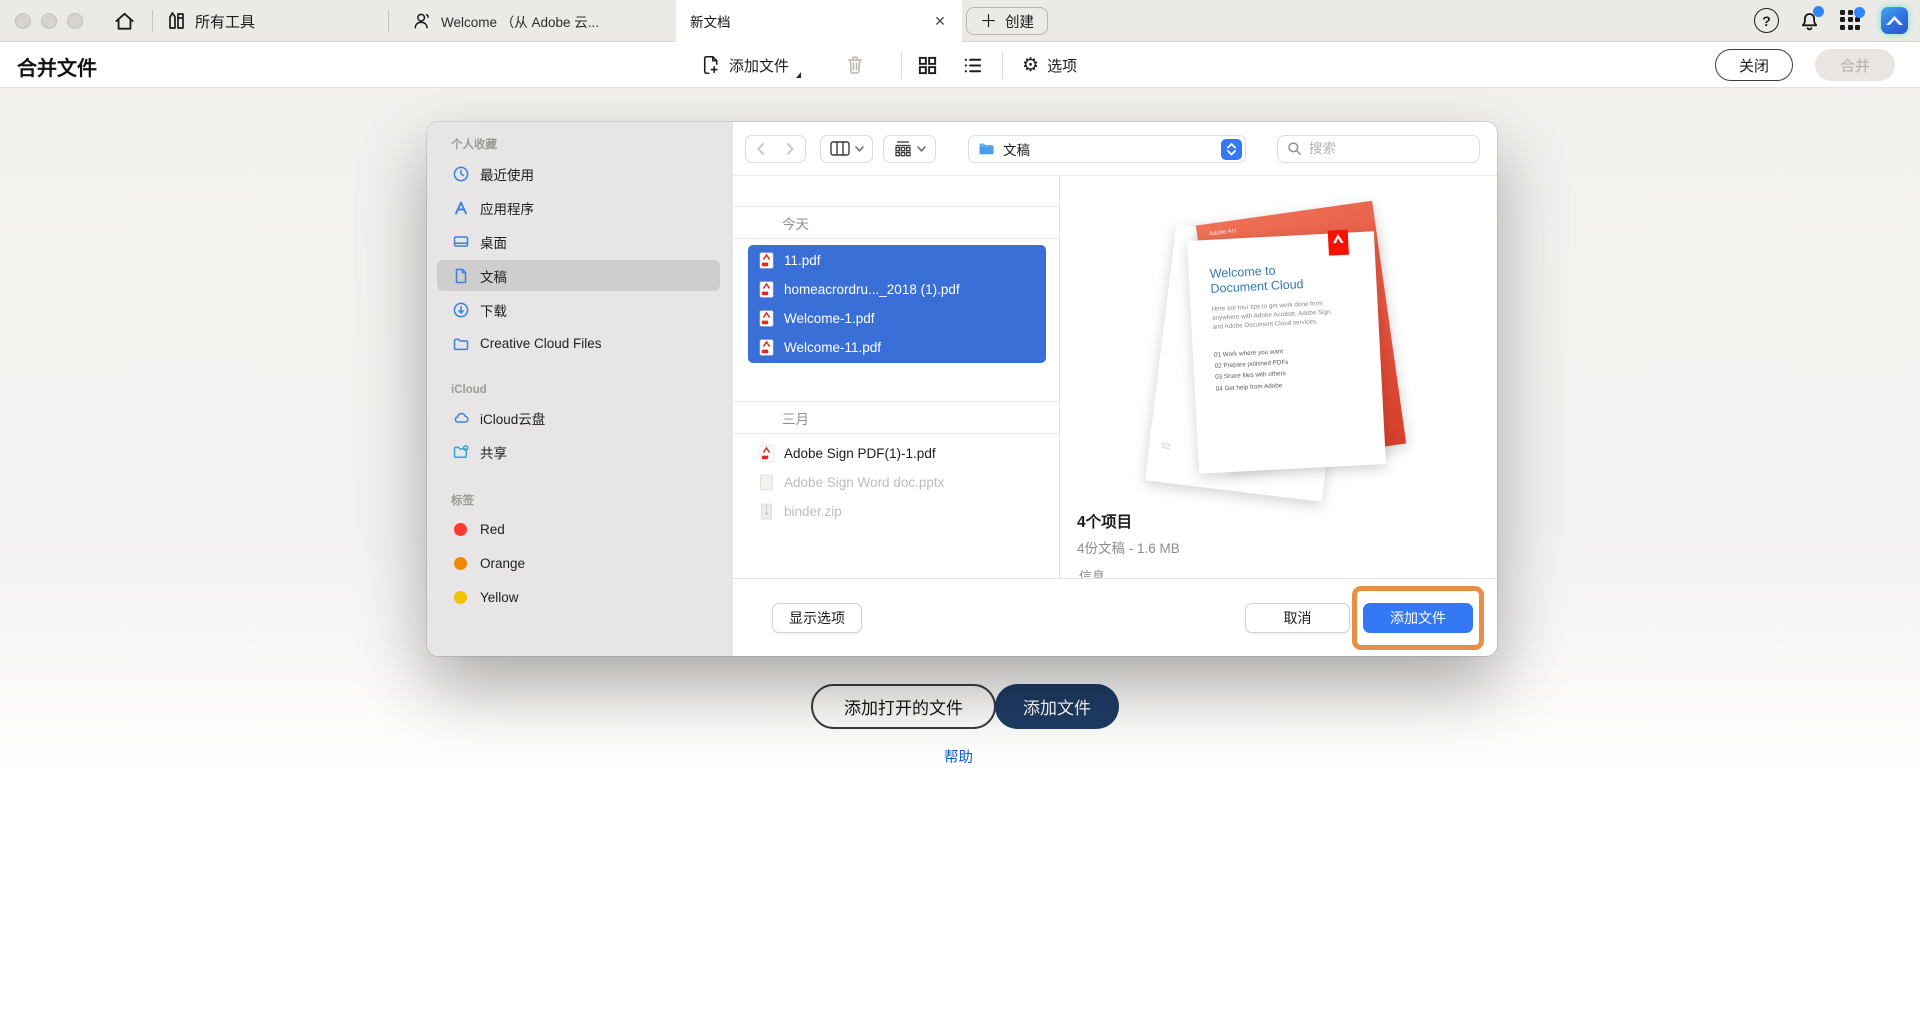  What do you see at coordinates (958, 756) in the screenshot?
I see `help-link: 帮助` at bounding box center [958, 756].